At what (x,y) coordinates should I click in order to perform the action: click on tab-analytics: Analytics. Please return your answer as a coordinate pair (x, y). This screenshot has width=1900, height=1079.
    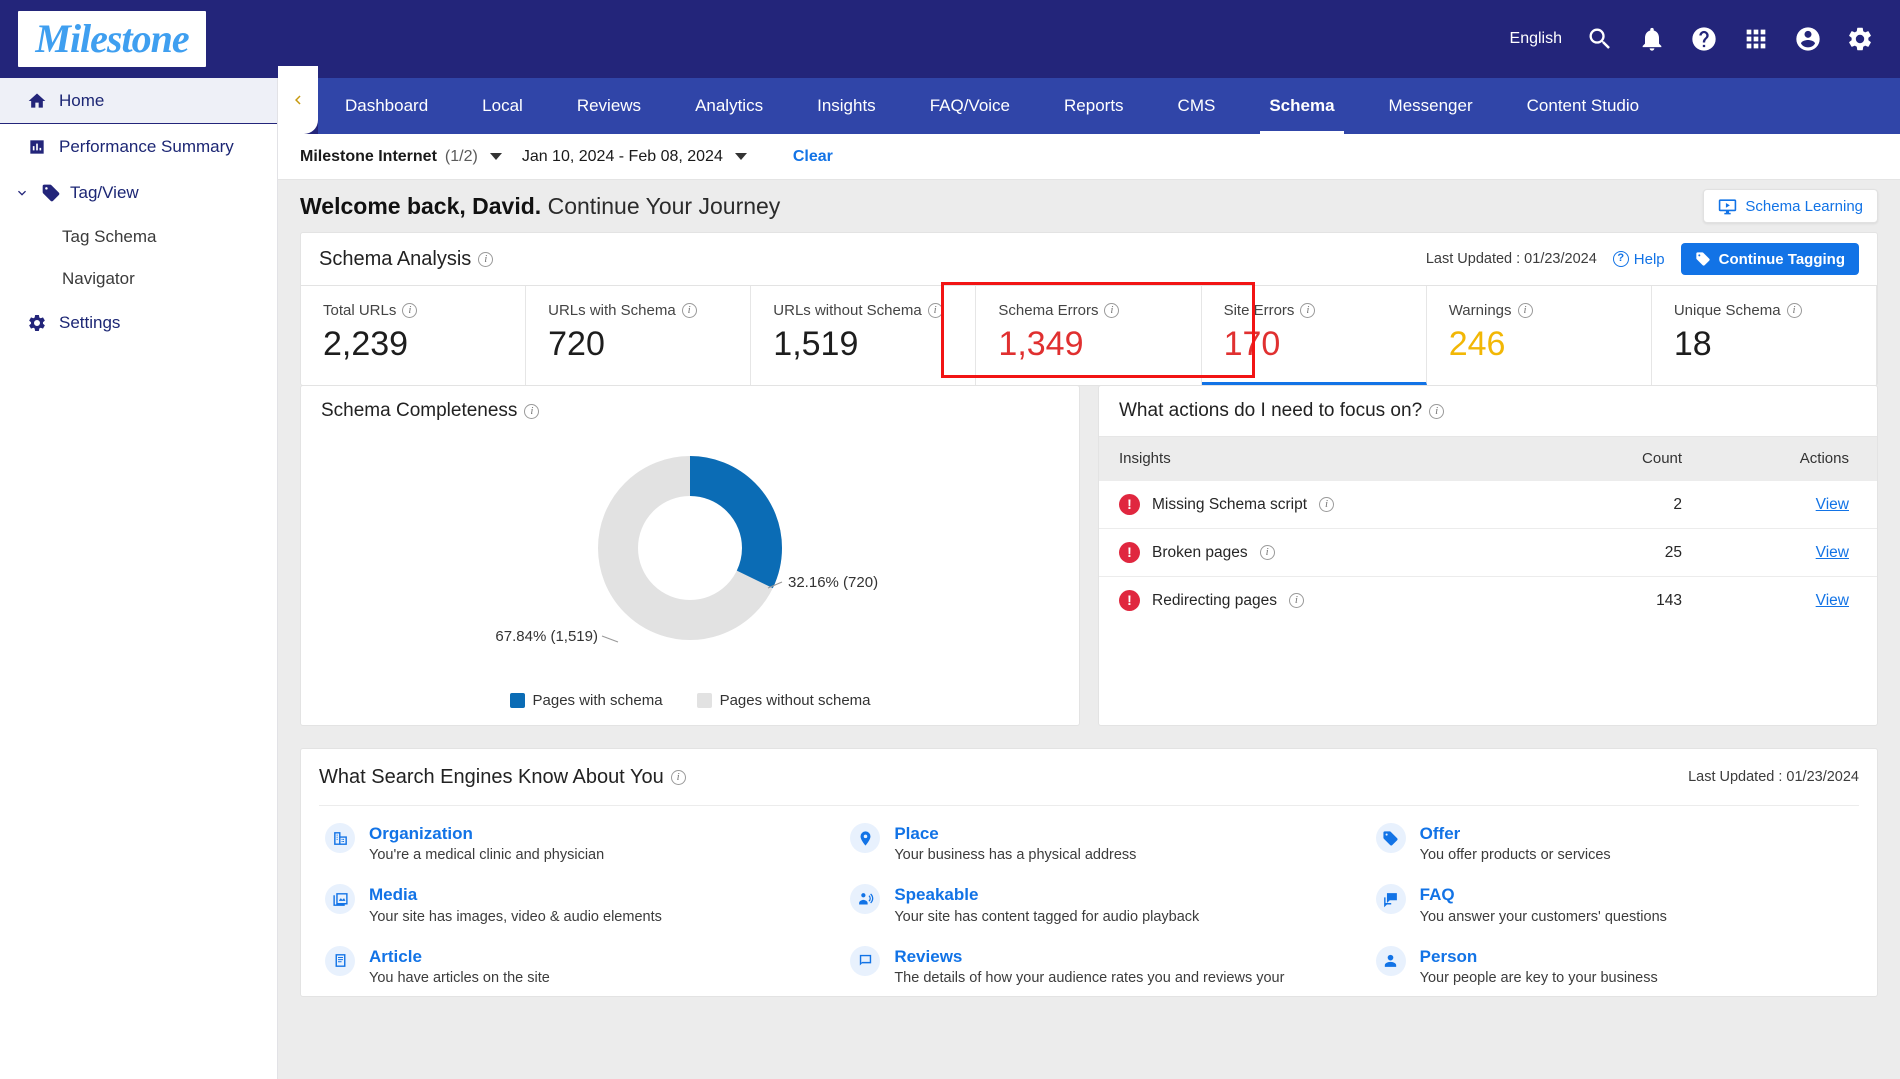
    Looking at the image, I should click on (729, 106).